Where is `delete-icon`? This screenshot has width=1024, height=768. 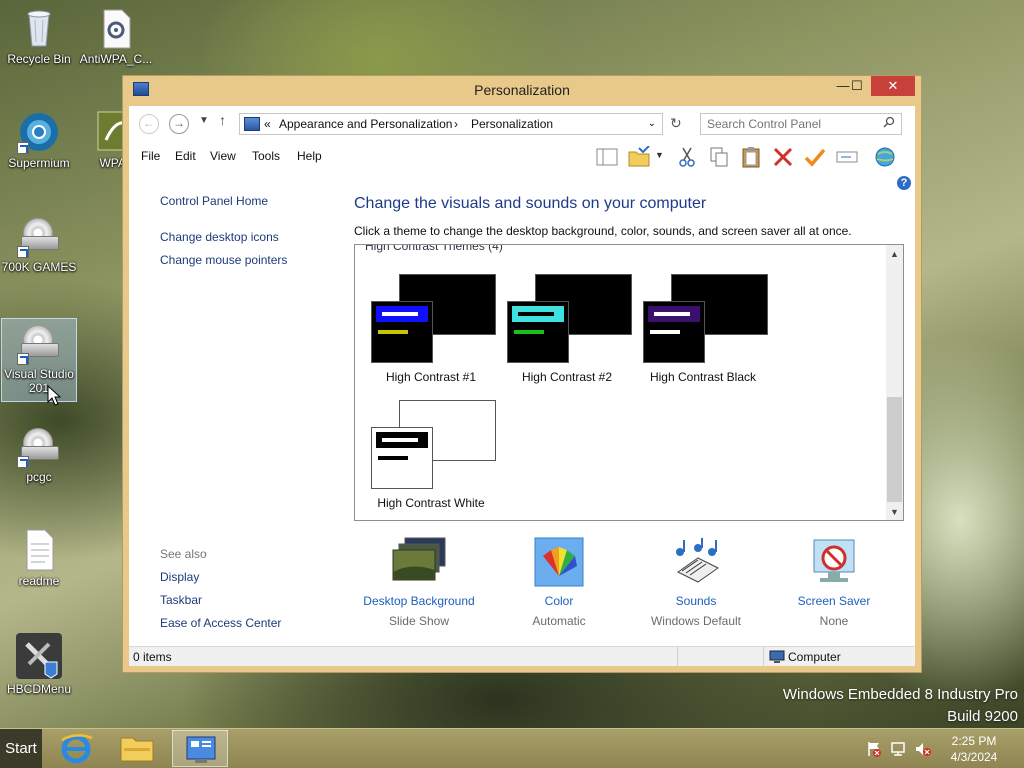
delete-icon is located at coordinates (783, 157).